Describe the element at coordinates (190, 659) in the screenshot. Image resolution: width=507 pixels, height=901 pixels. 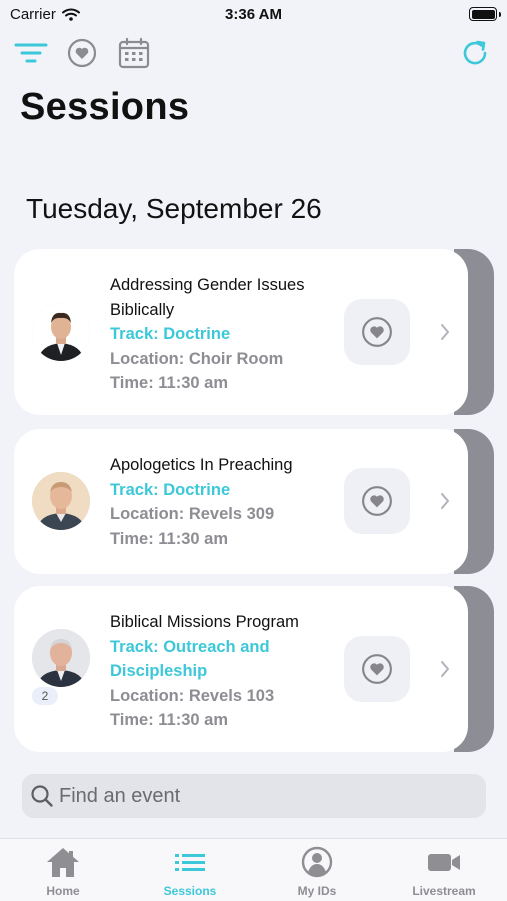
I see `session-track: Track: Outreach and Discipleship` at that location.